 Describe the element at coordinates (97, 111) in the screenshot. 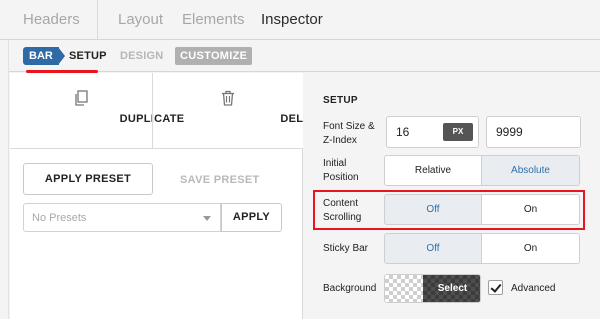

I see `duplicate-button: DUPLICATE` at that location.